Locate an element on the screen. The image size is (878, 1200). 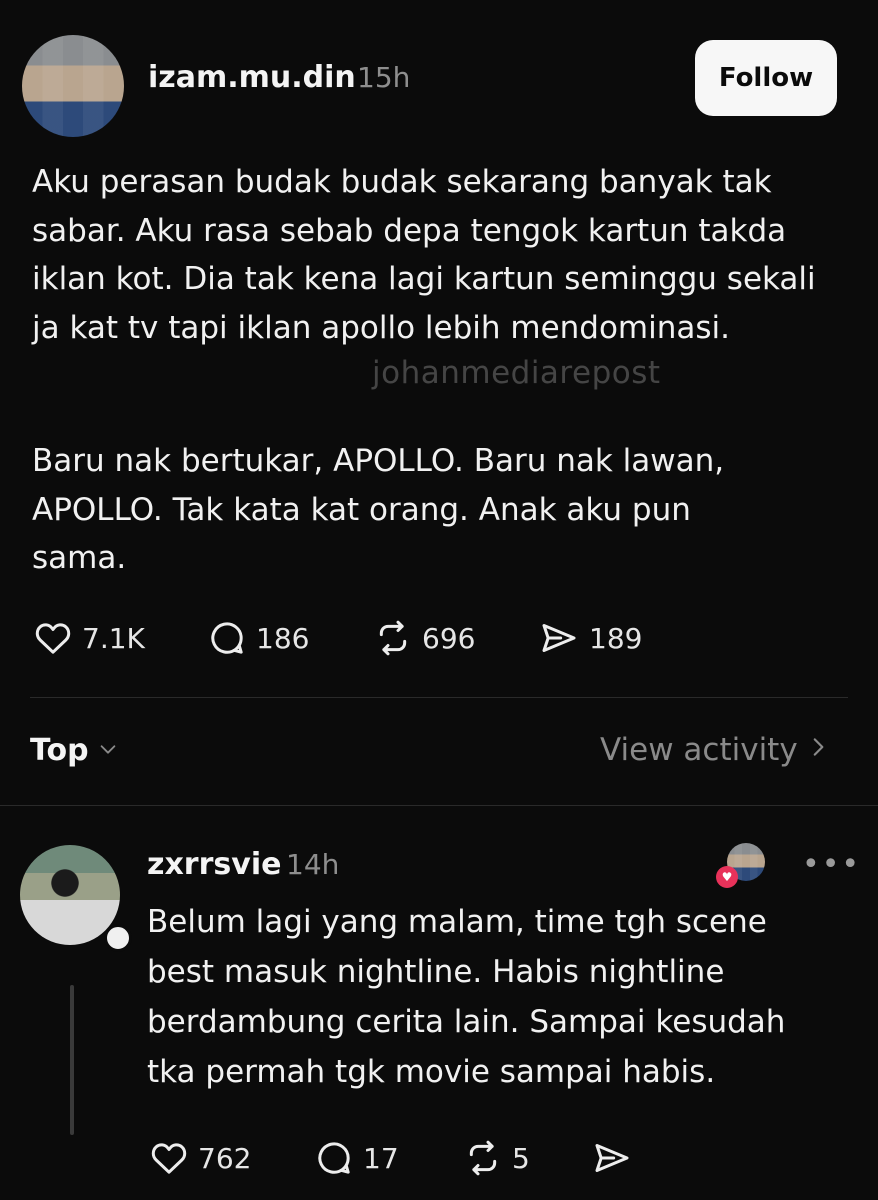
share-count: 189 is located at coordinates (616, 638).